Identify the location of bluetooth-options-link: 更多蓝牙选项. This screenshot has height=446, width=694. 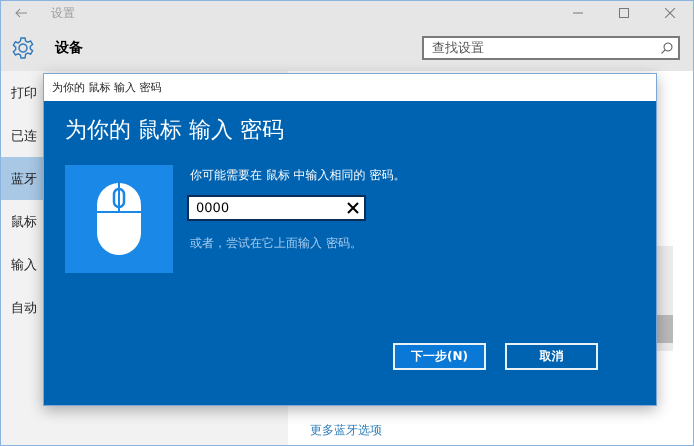
(501, 430).